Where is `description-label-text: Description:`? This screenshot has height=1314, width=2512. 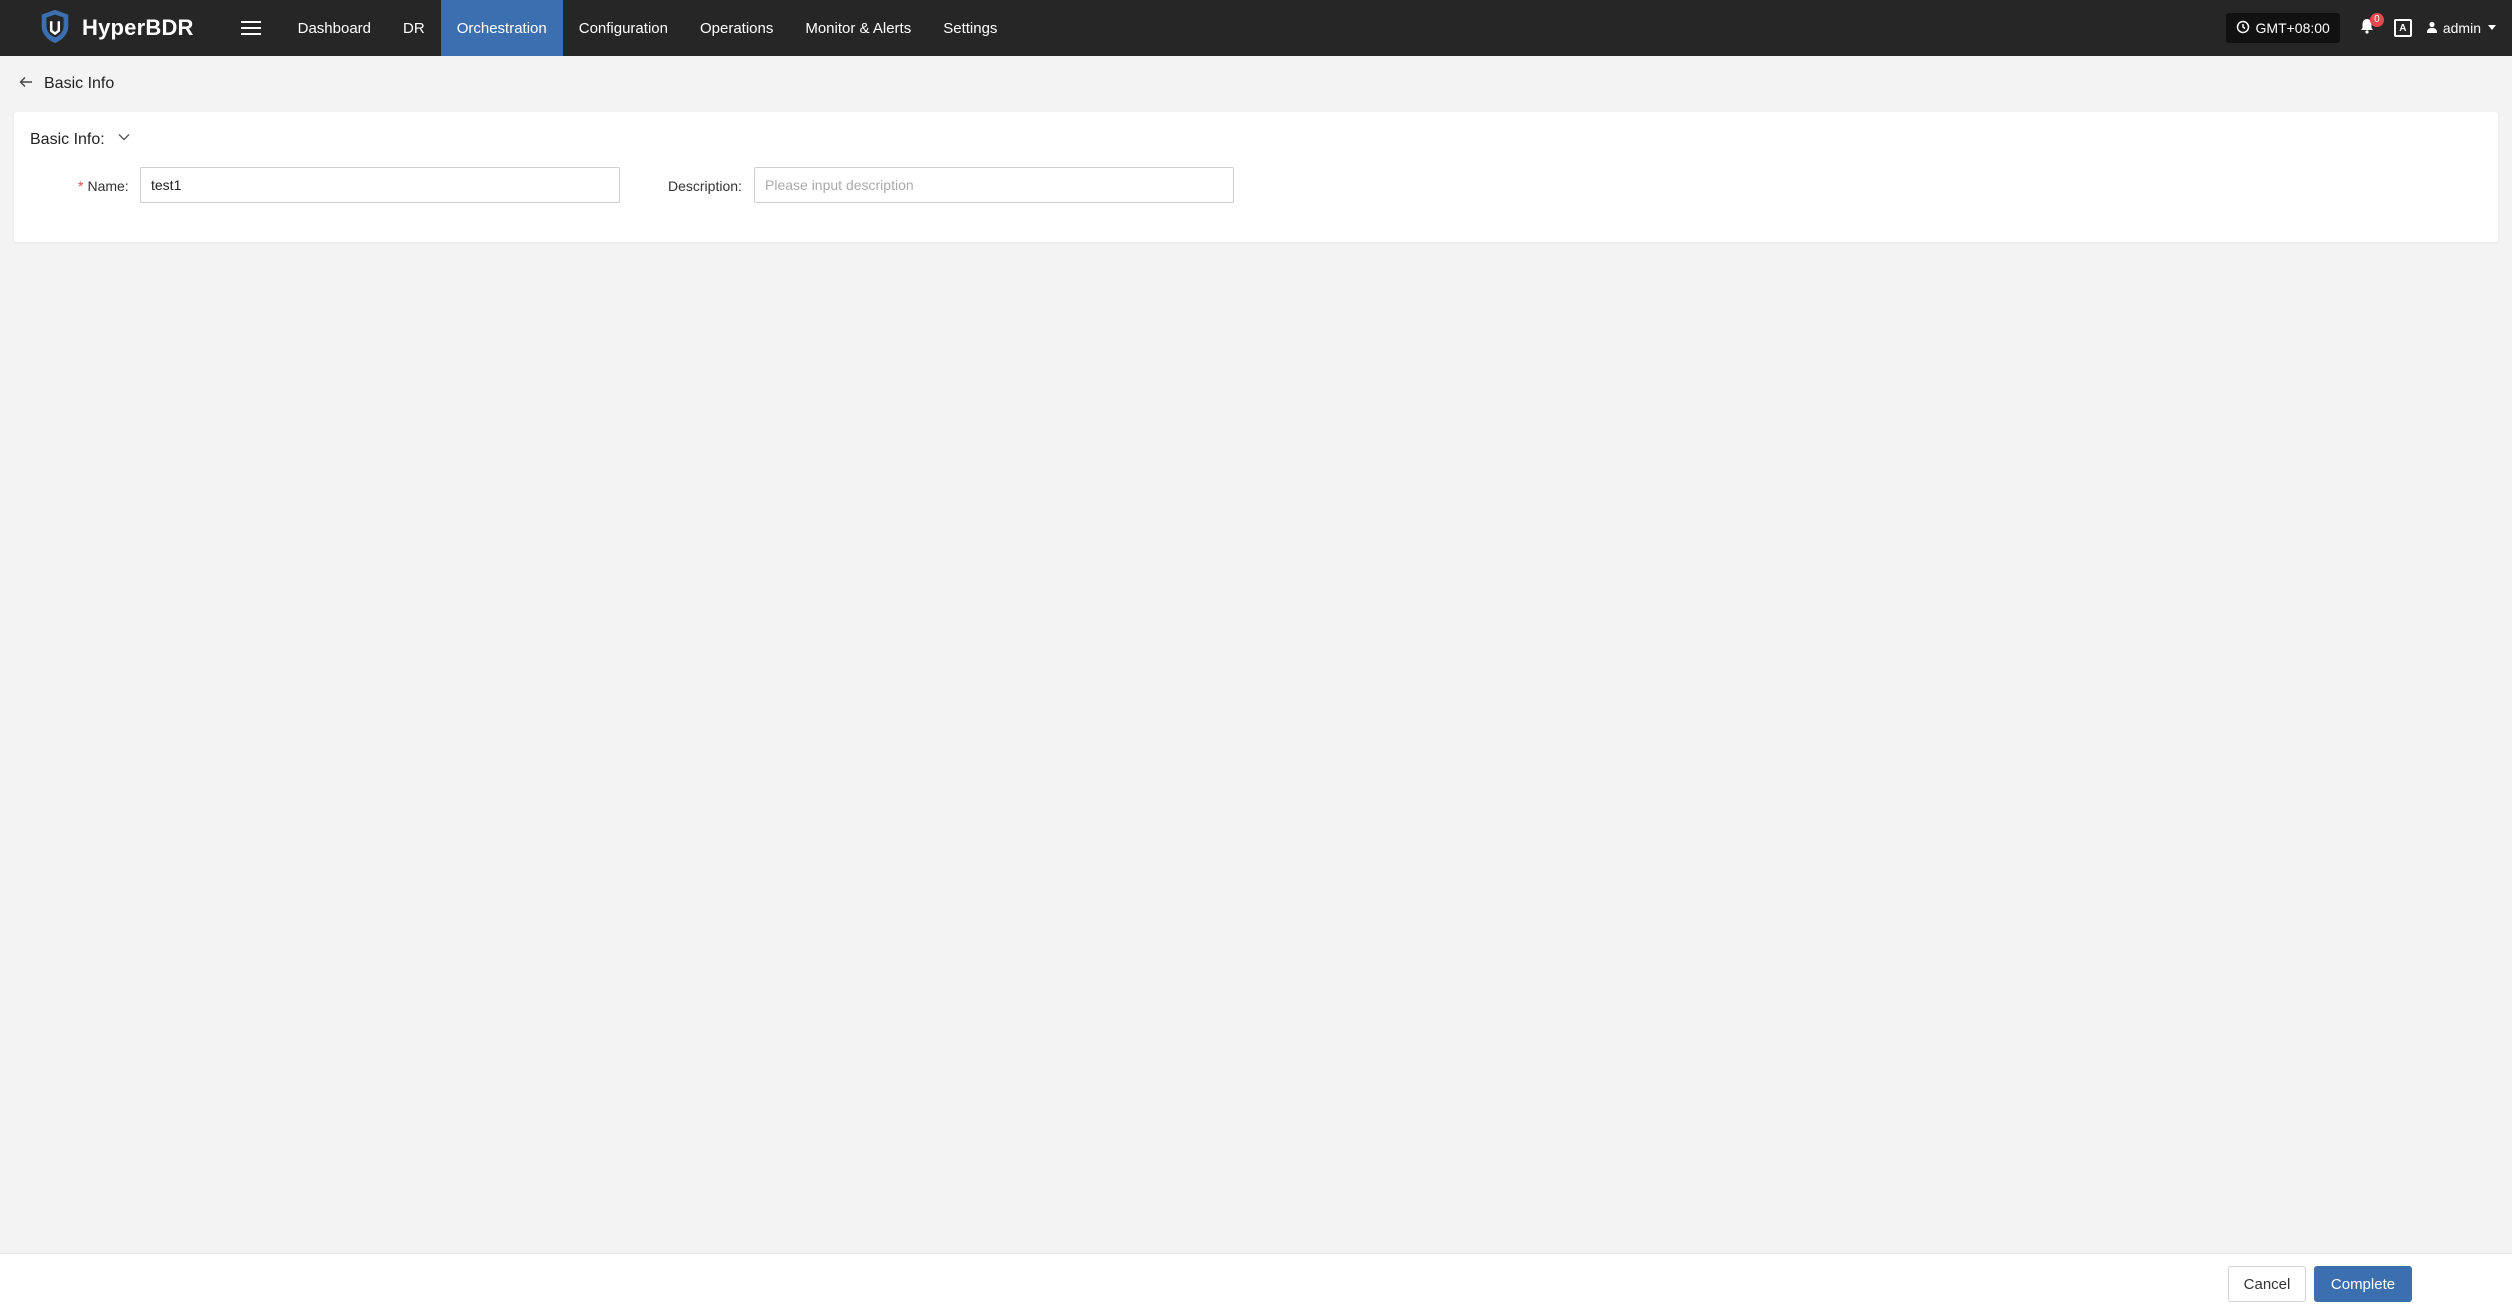
description-label-text: Description: is located at coordinates (705, 186).